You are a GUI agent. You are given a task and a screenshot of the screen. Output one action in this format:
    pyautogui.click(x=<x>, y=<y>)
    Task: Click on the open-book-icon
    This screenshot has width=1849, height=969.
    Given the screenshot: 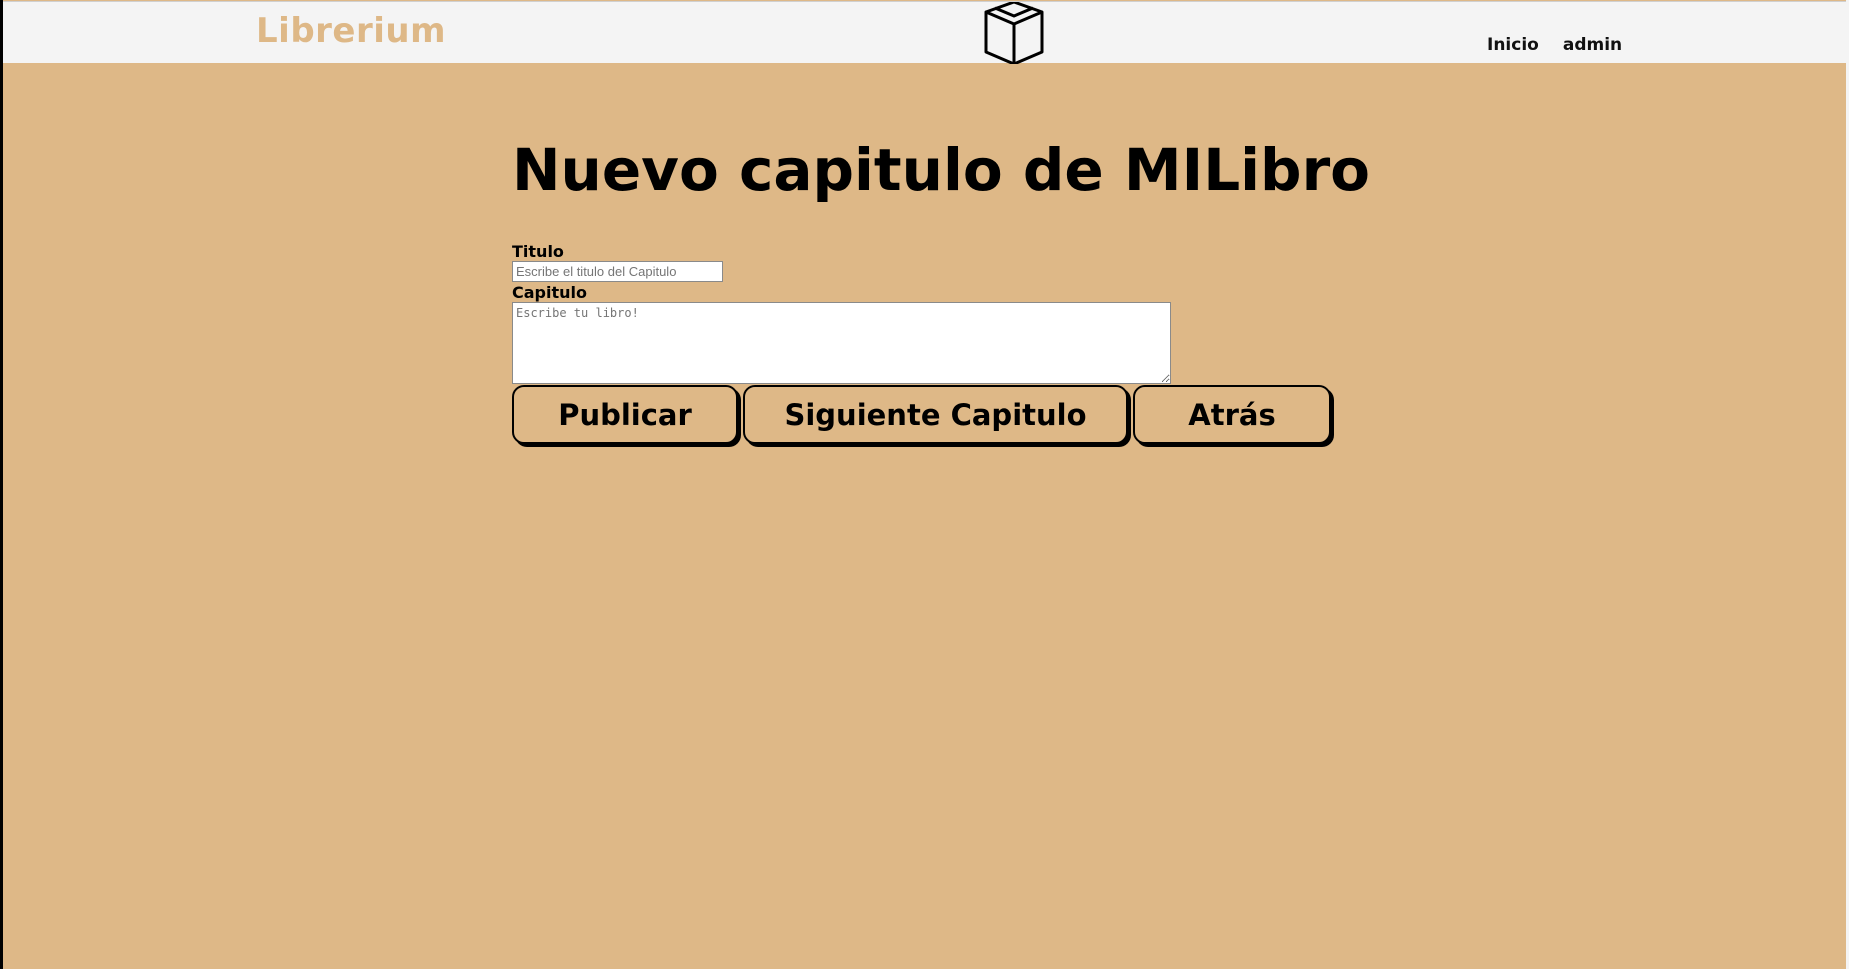 What is the action you would take?
    pyautogui.click(x=1014, y=33)
    